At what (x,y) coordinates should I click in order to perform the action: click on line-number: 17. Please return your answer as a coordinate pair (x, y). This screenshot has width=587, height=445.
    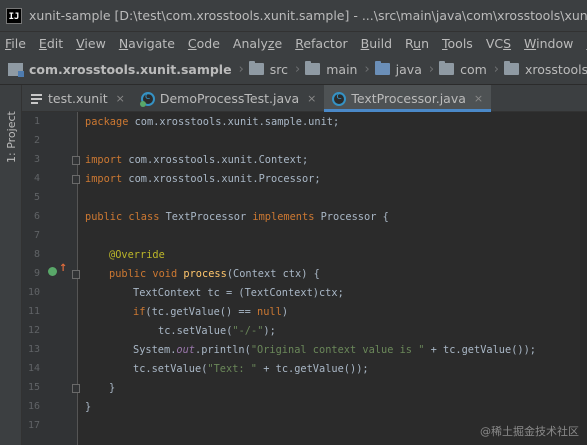
    Looking at the image, I should click on (33, 425).